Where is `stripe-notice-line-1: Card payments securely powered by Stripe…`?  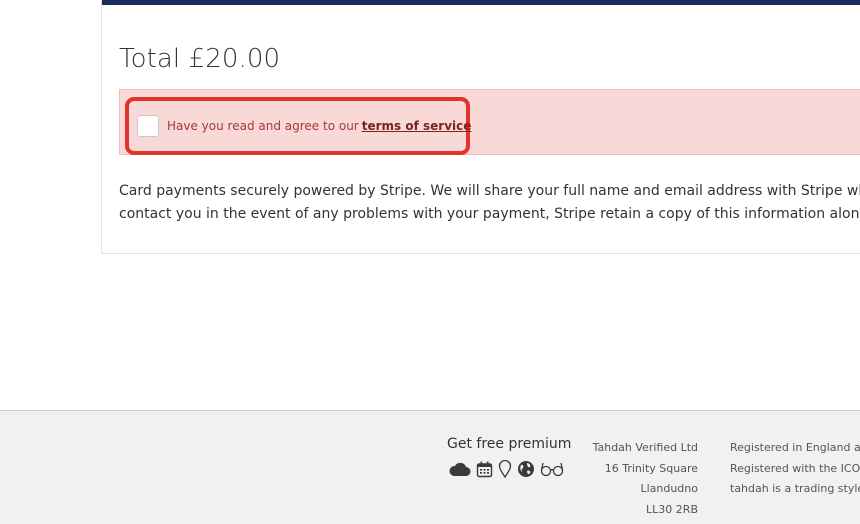 stripe-notice-line-1: Card payments securely powered by Stripe… is located at coordinates (489, 191).